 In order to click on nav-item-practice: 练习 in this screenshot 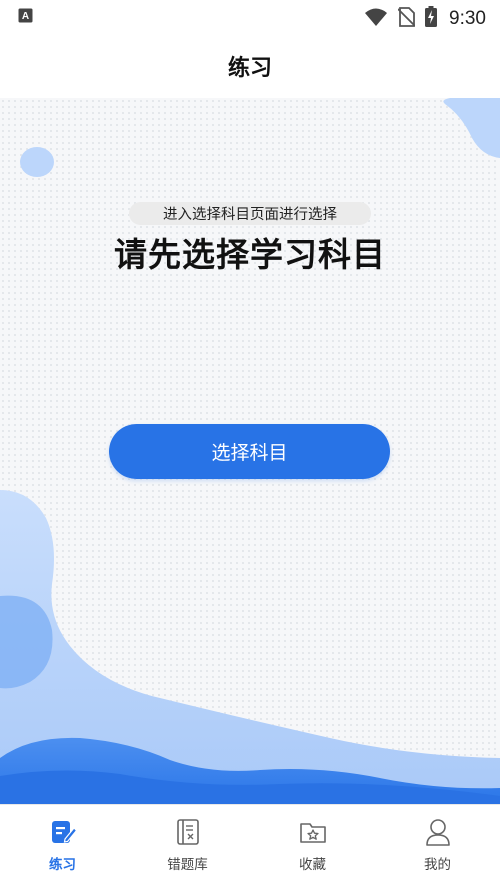, I will do `click(62, 847)`.